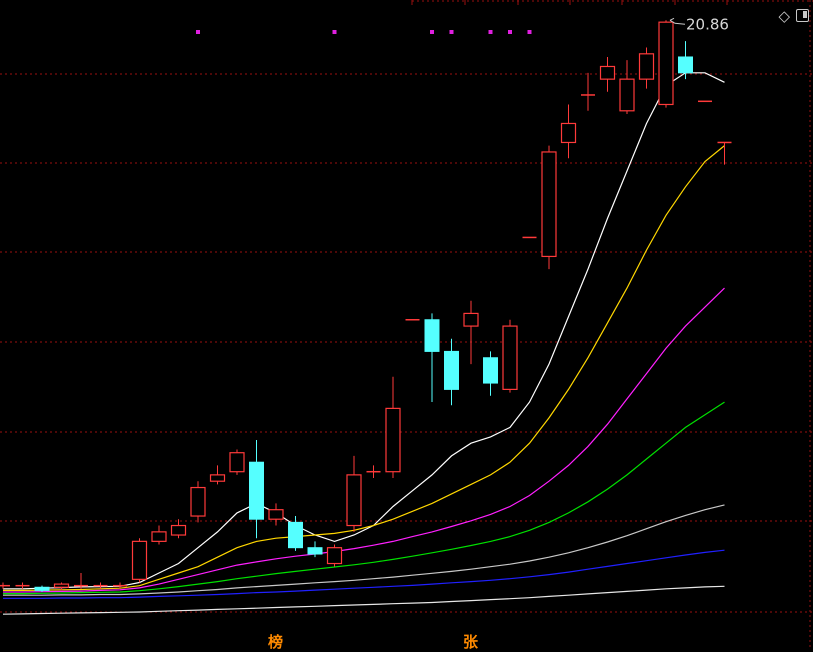 Image resolution: width=813 pixels, height=652 pixels. I want to click on max-price-annotation: 20.86, so click(699, 24).